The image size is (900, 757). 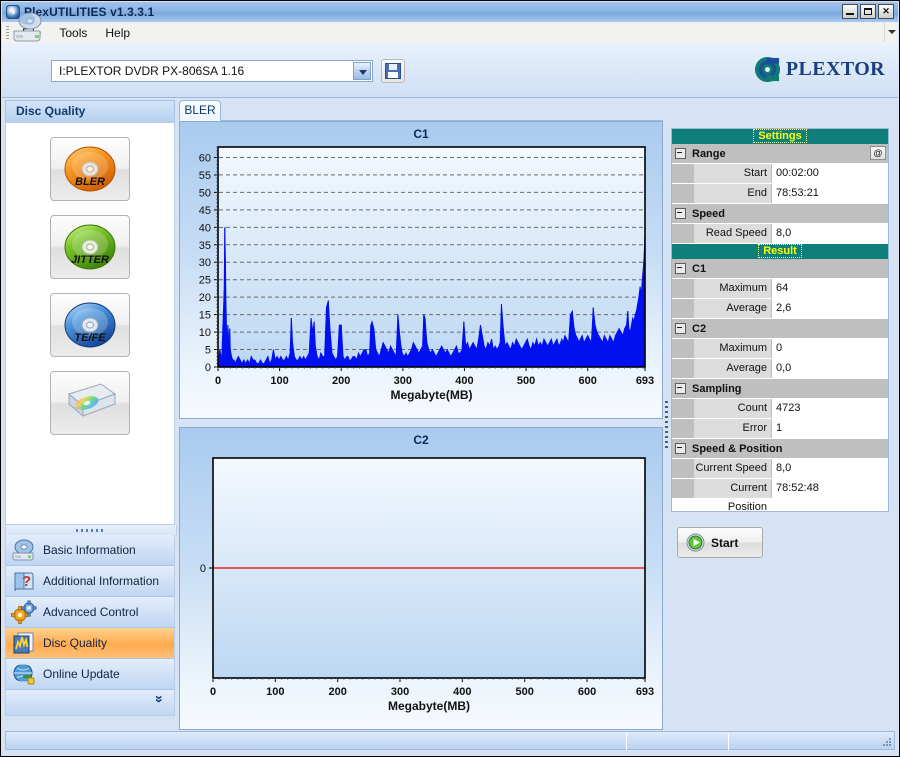 I want to click on tefe-test-button: TE/FE, so click(x=90, y=325).